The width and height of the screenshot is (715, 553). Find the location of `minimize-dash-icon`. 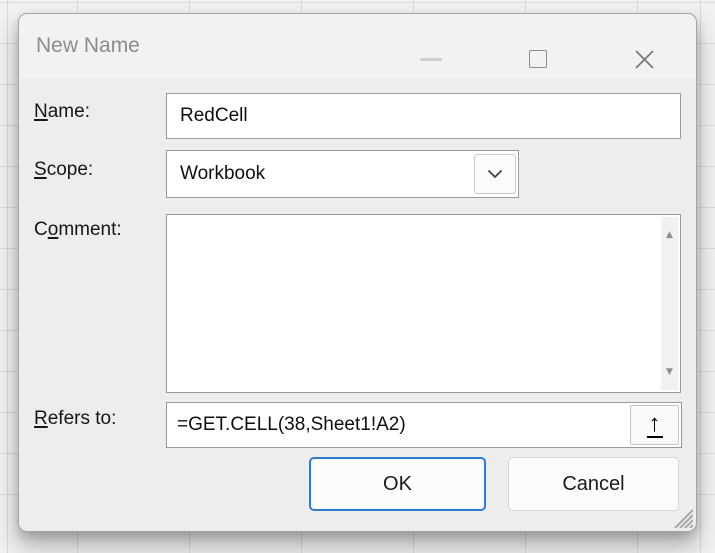

minimize-dash-icon is located at coordinates (431, 59).